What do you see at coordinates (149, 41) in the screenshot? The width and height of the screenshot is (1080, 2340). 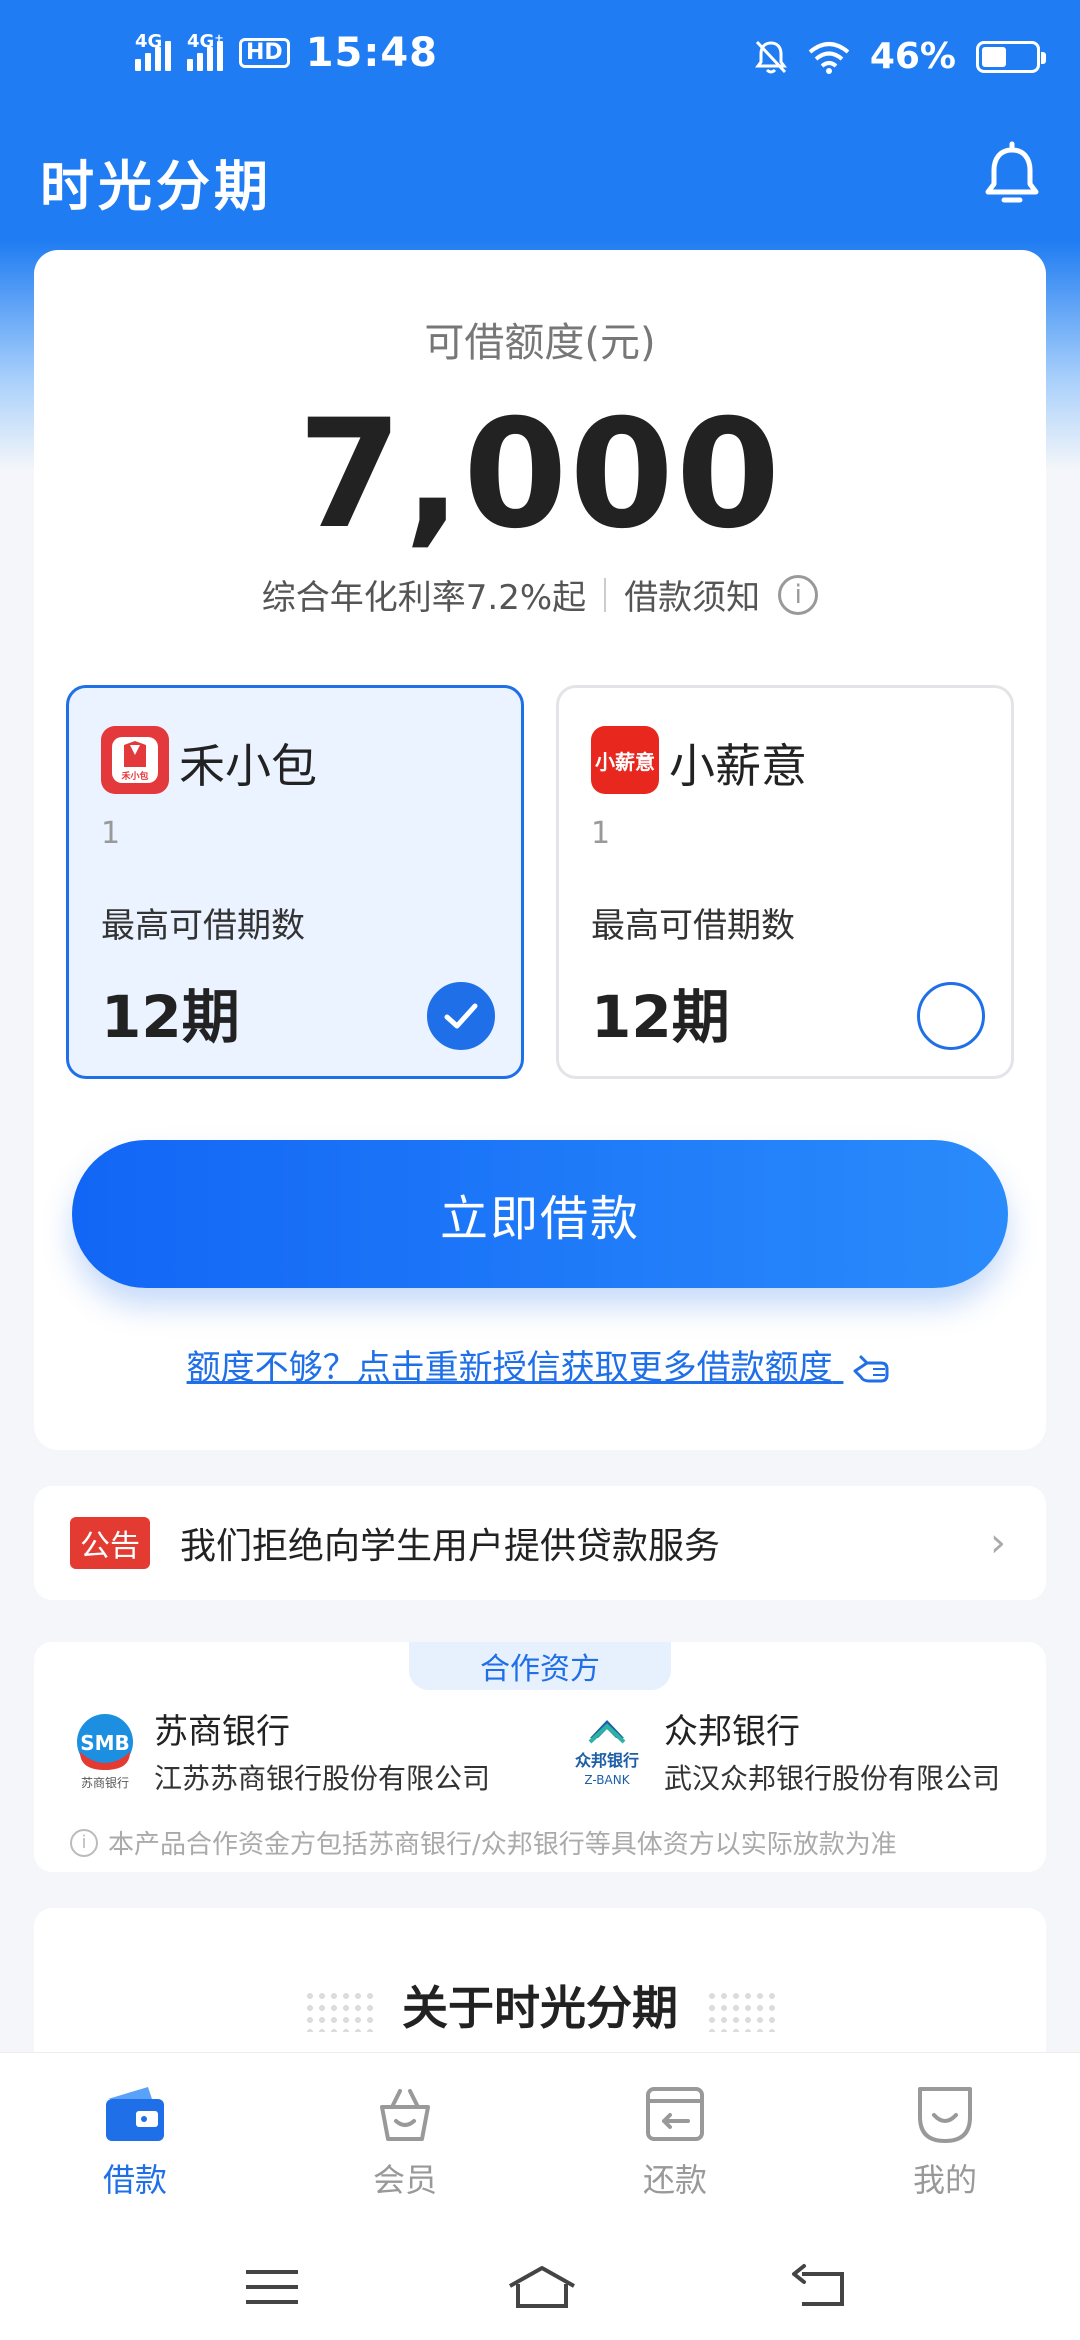 I see `network-type-label: 4G` at bounding box center [149, 41].